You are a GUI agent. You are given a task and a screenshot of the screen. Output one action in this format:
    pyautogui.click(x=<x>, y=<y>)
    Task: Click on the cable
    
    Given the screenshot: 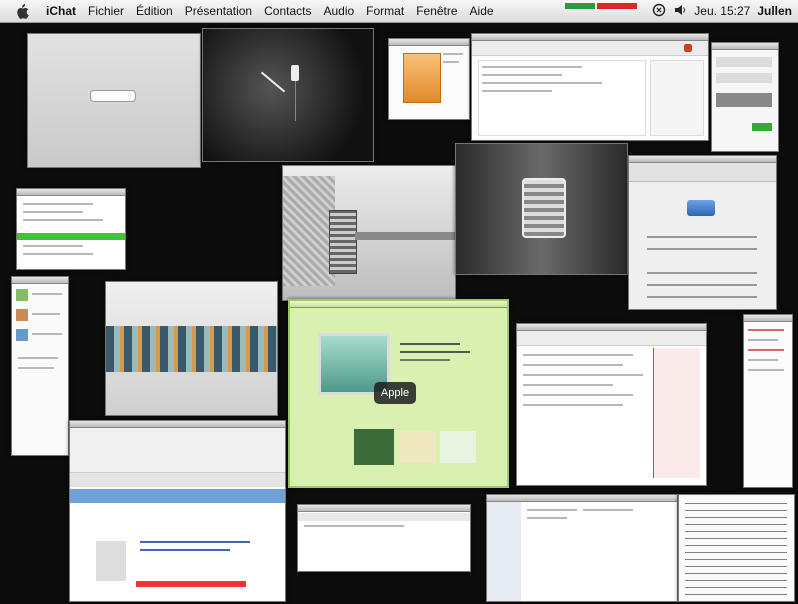 What is the action you would take?
    pyautogui.click(x=405, y=236)
    